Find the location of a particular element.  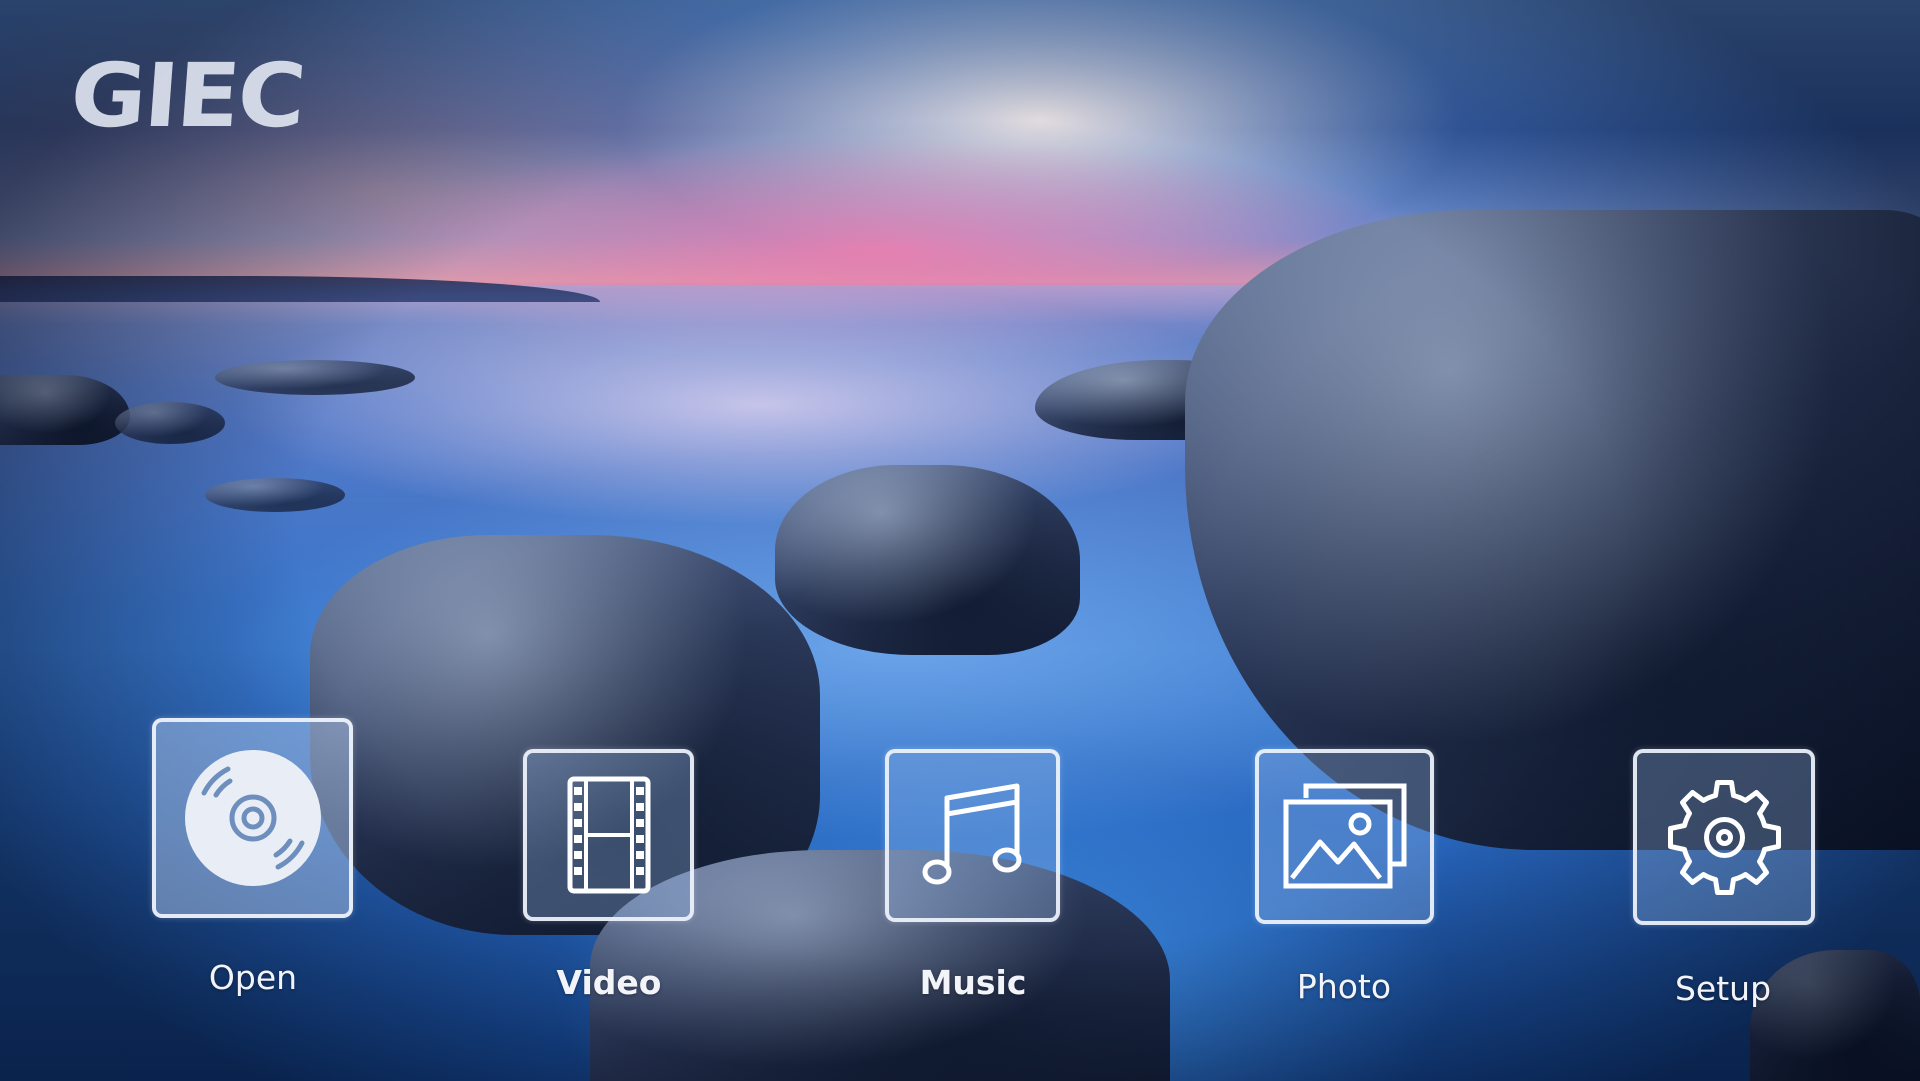

gear-icon is located at coordinates (1724, 837).